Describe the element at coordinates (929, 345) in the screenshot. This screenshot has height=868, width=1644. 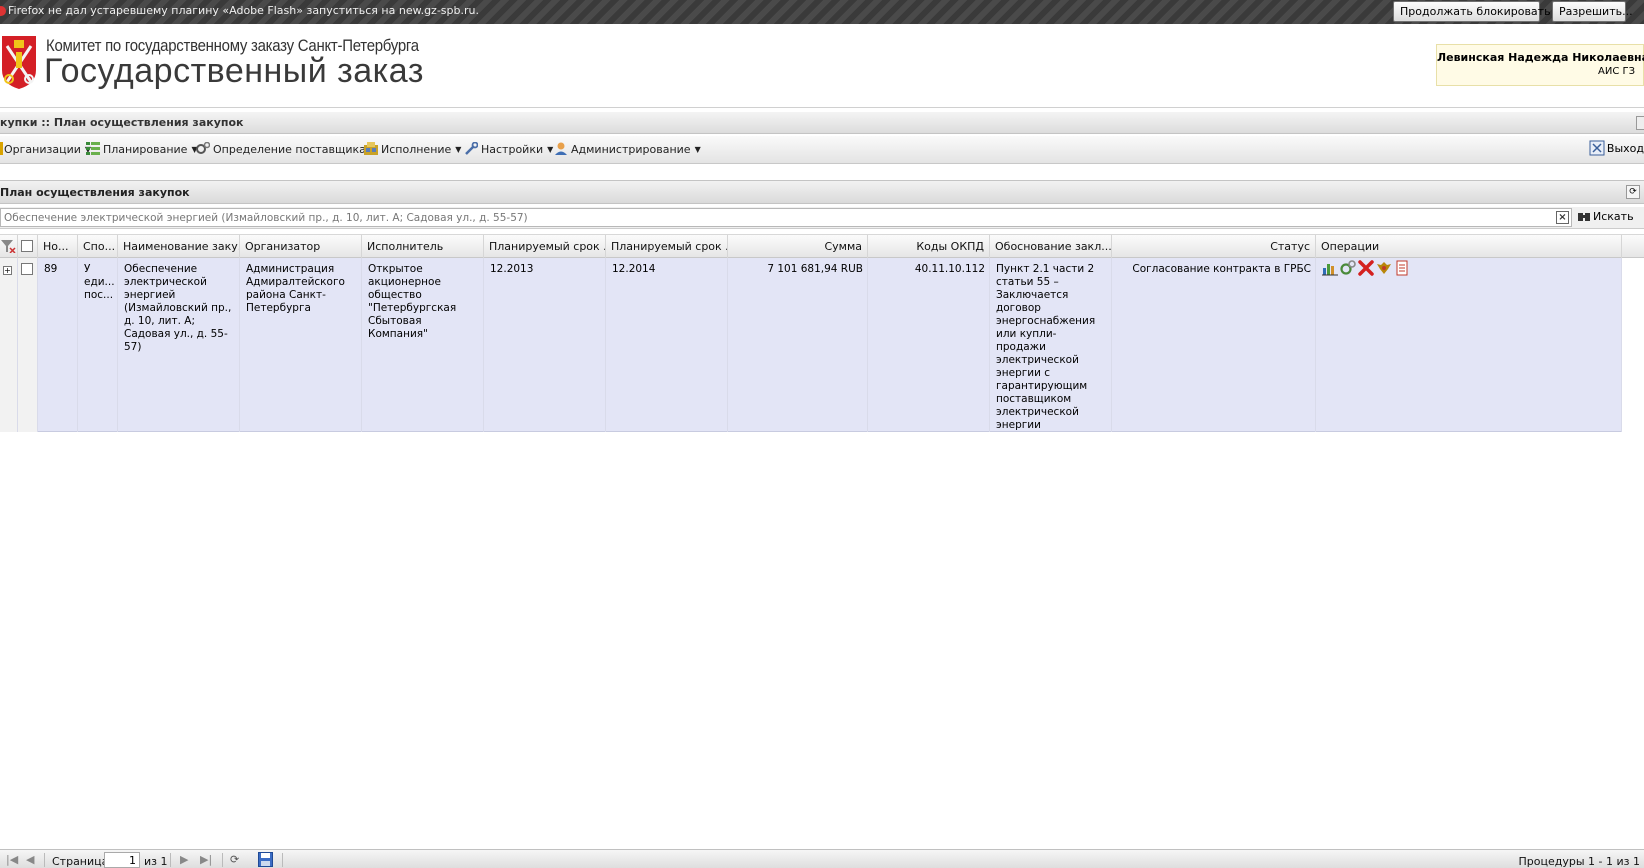
I see `cell-okpd: 40.11.10.112` at that location.